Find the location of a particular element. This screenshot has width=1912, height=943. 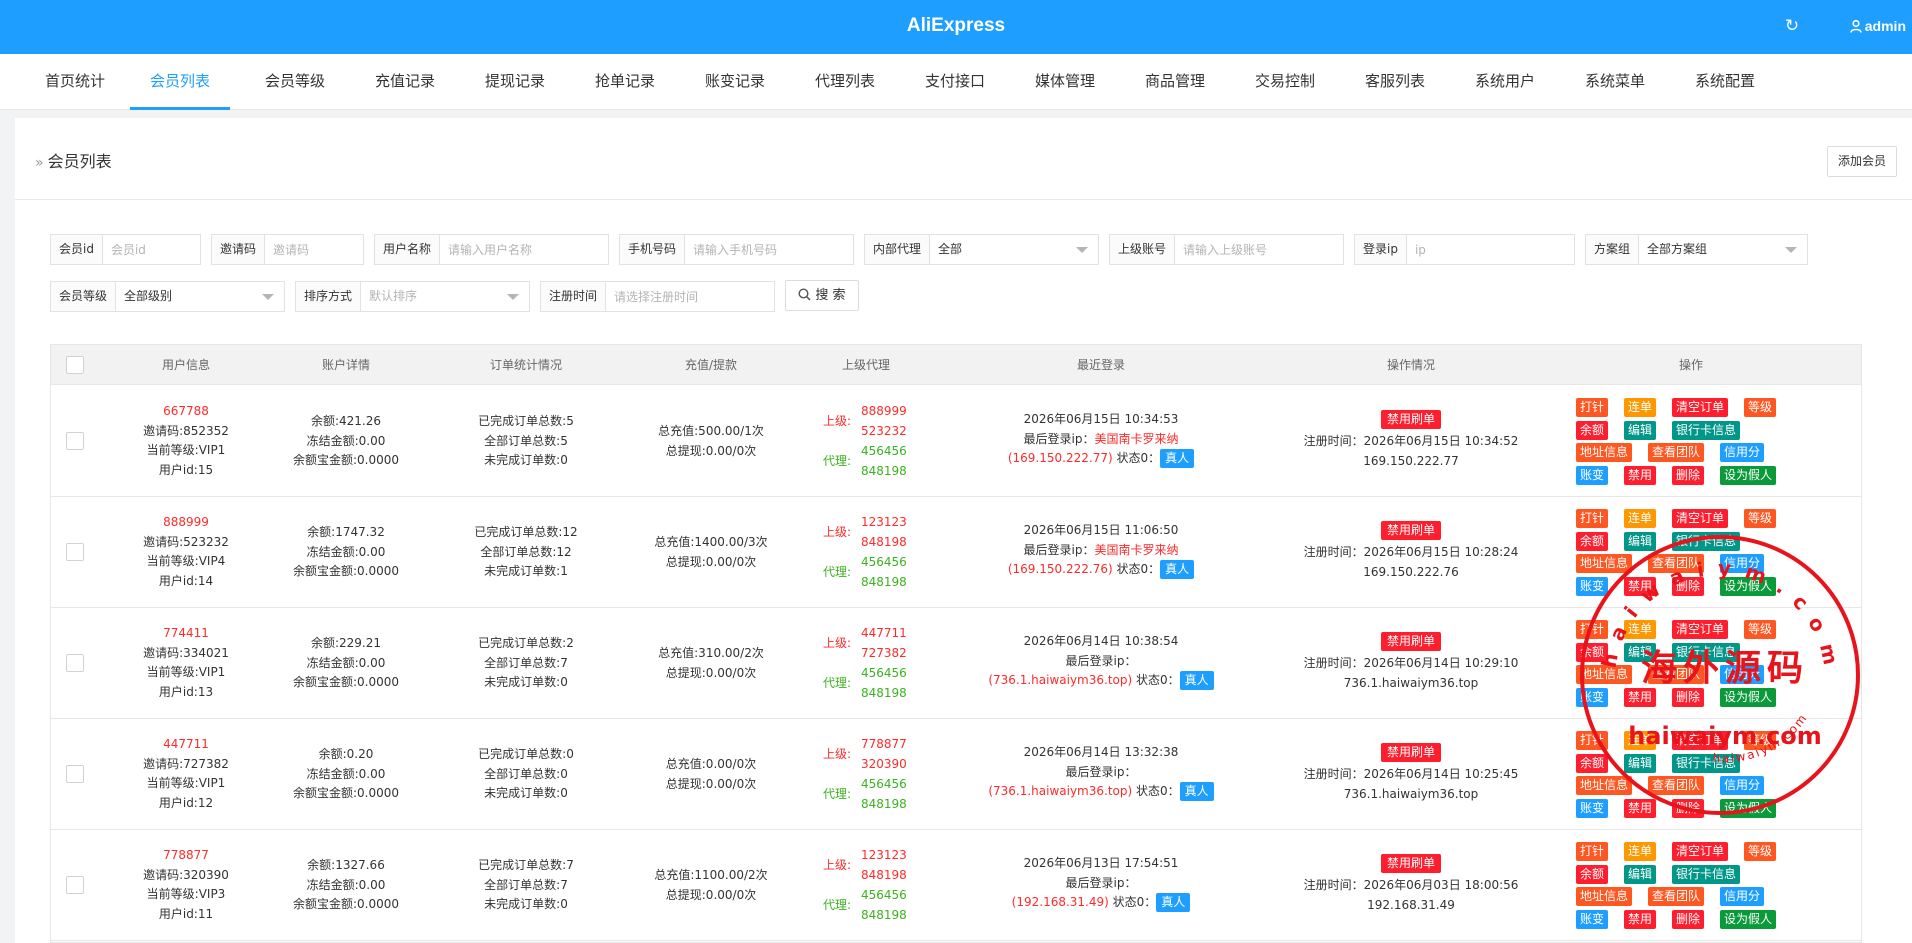

tab-payment-api: 支付接口 is located at coordinates (955, 82).